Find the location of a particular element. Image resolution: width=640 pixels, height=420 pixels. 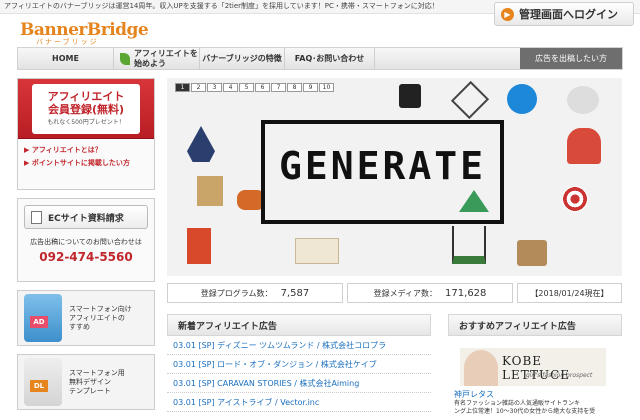

ec-request-label: ECサイト資料請求 is located at coordinates (86, 218).